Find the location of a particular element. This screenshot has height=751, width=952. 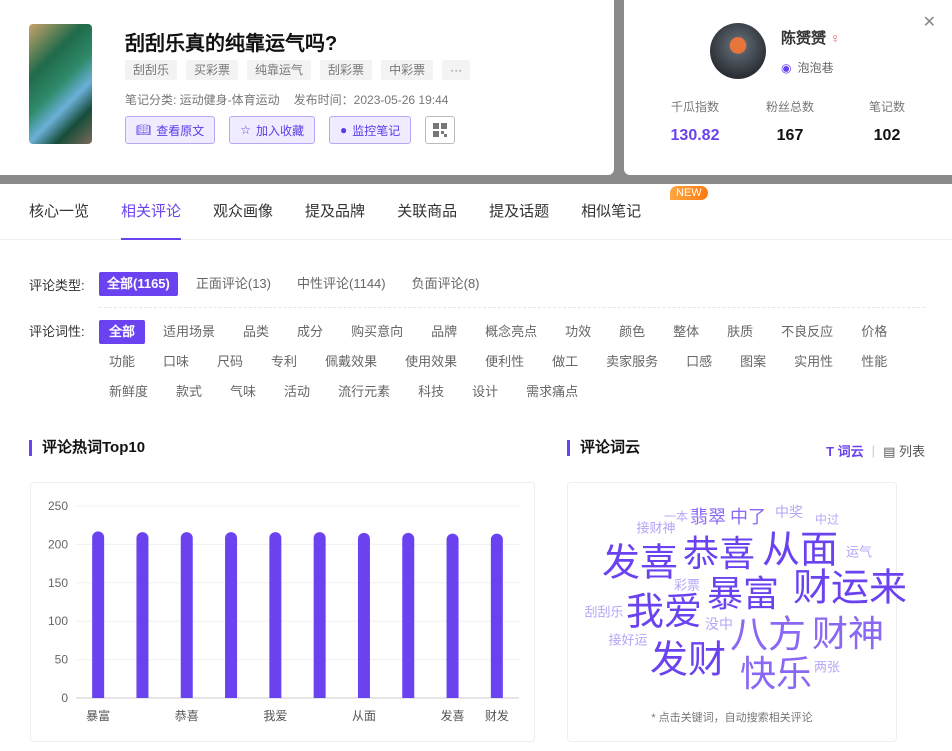

type-option: 全部(1165) is located at coordinates (138, 284).